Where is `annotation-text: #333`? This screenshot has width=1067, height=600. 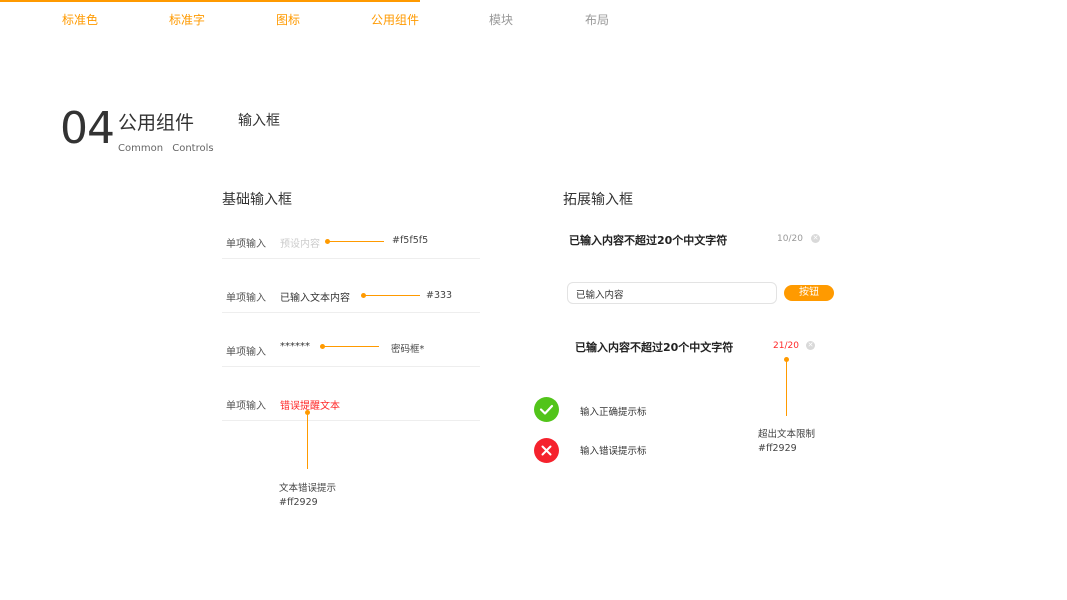
annotation-text: #333 is located at coordinates (439, 295).